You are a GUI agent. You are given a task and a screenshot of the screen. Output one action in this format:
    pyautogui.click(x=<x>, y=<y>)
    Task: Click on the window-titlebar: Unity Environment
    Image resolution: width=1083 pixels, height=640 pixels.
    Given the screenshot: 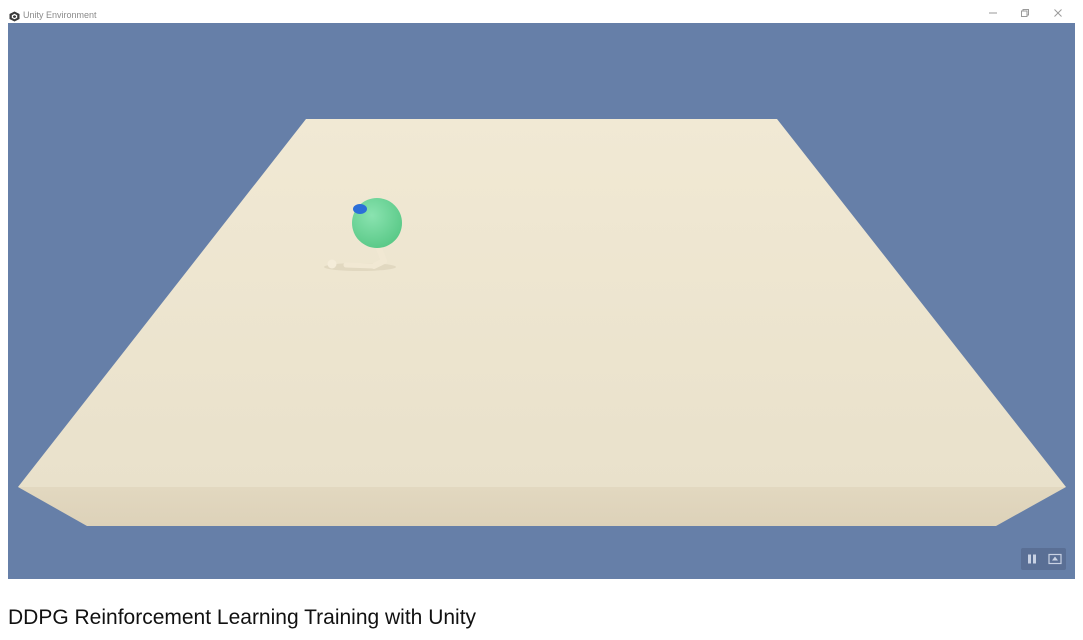 What is the action you would take?
    pyautogui.click(x=541, y=11)
    